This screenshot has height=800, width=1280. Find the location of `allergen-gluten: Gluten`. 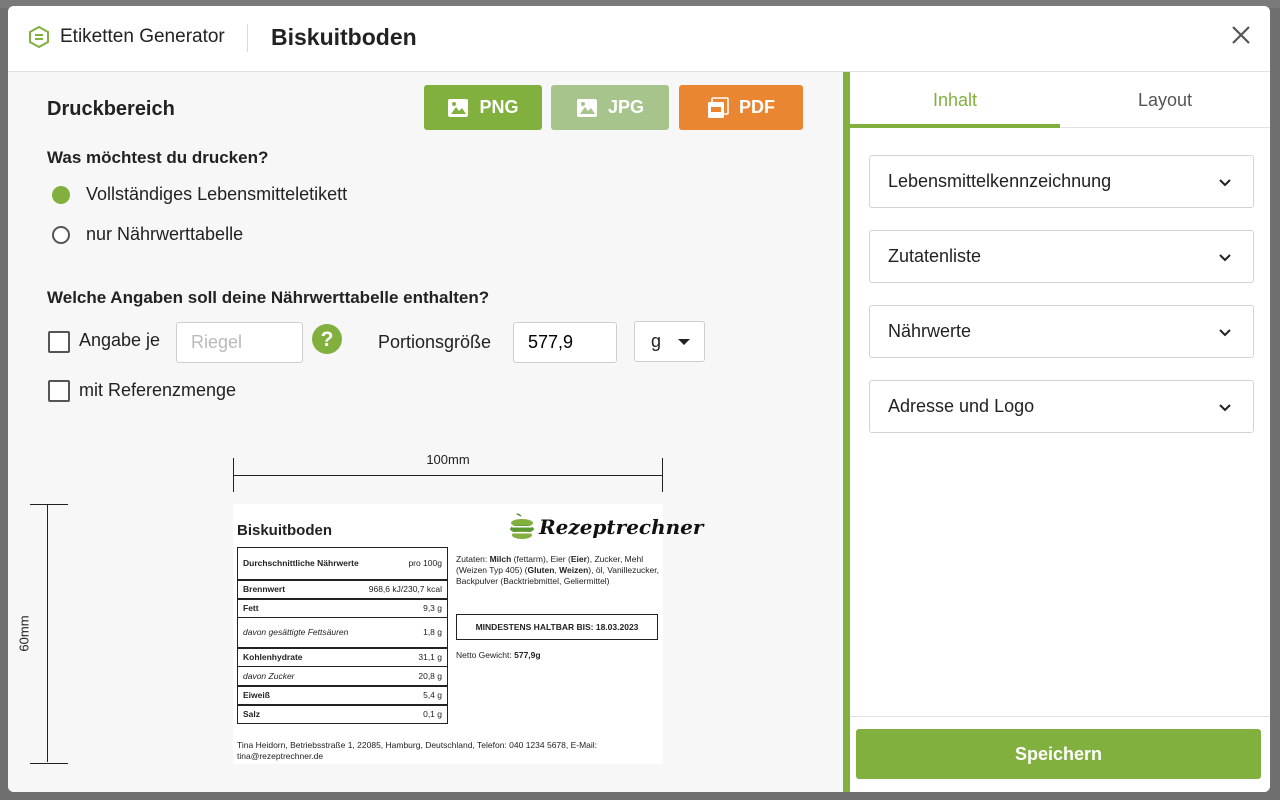

allergen-gluten: Gluten is located at coordinates (541, 570).